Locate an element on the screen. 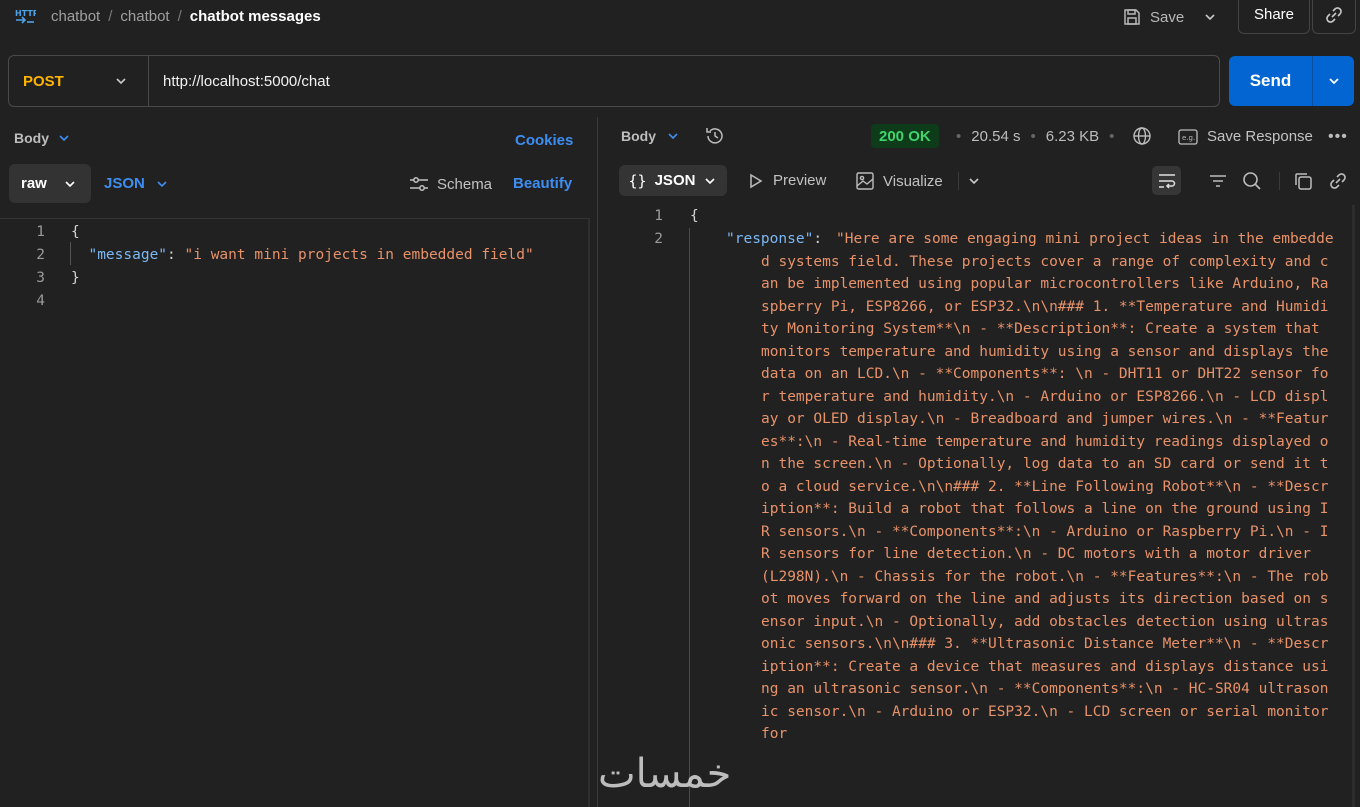  url-input: http://localhost:5000/chat is located at coordinates (239, 81).